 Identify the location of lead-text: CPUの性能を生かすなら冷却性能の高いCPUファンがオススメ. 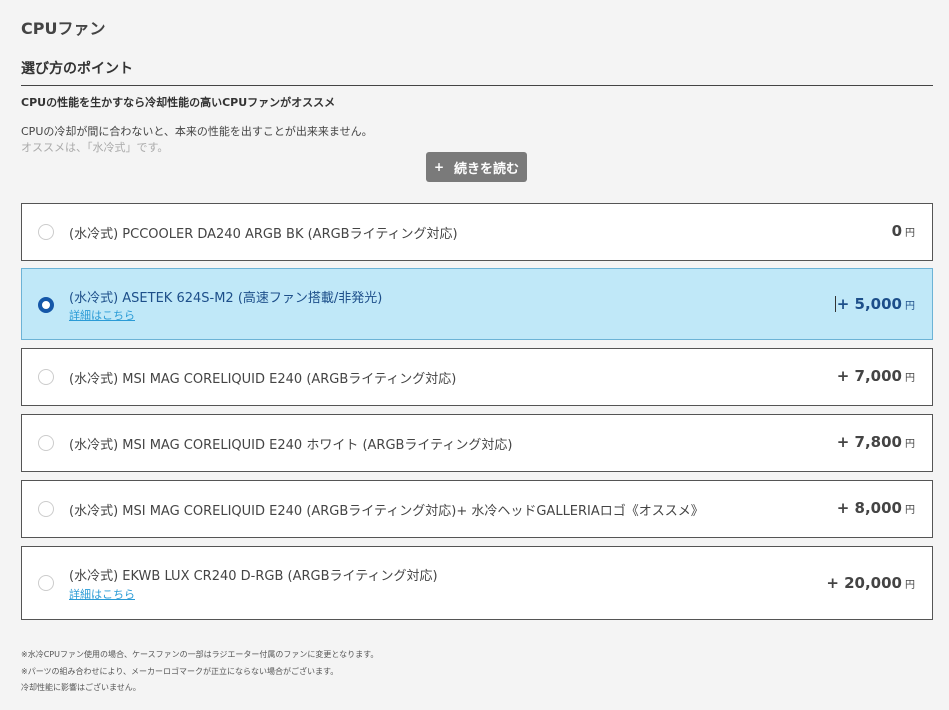
(178, 102).